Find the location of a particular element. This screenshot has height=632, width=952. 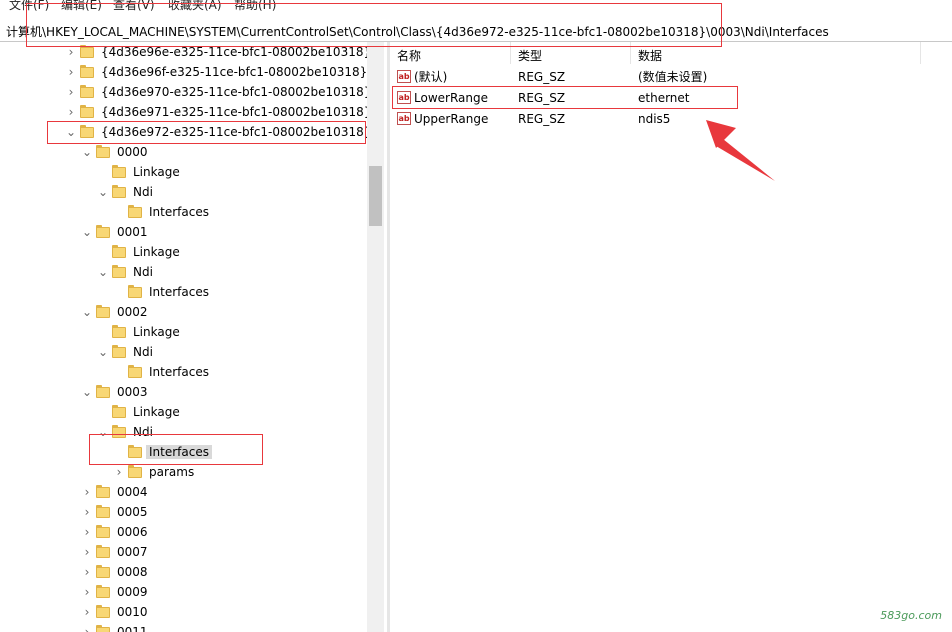

value-row: ab (默认) REG_SZ (数值未设置) is located at coordinates (670, 77).